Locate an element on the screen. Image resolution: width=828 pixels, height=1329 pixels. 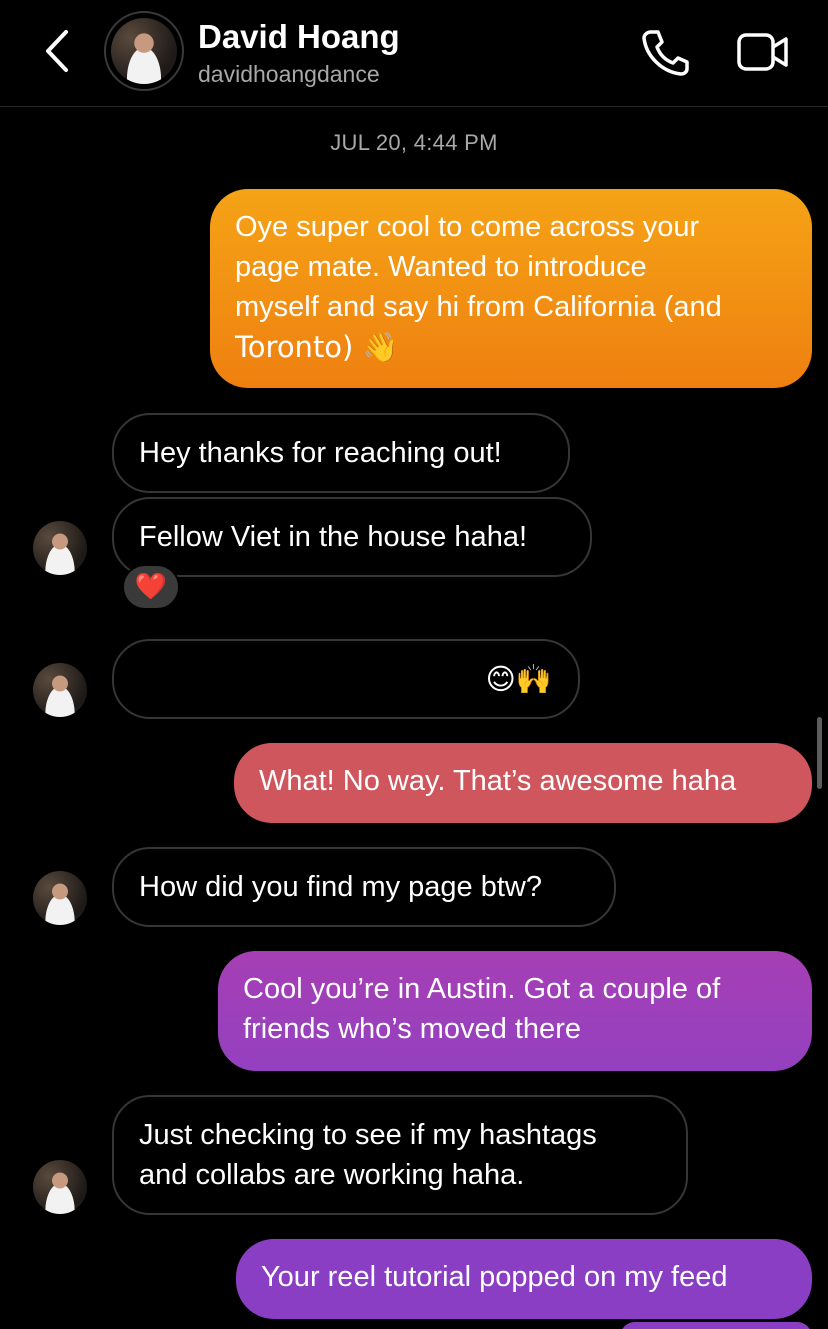
message-text: How did you find my page btw? is located at coordinates (340, 887).